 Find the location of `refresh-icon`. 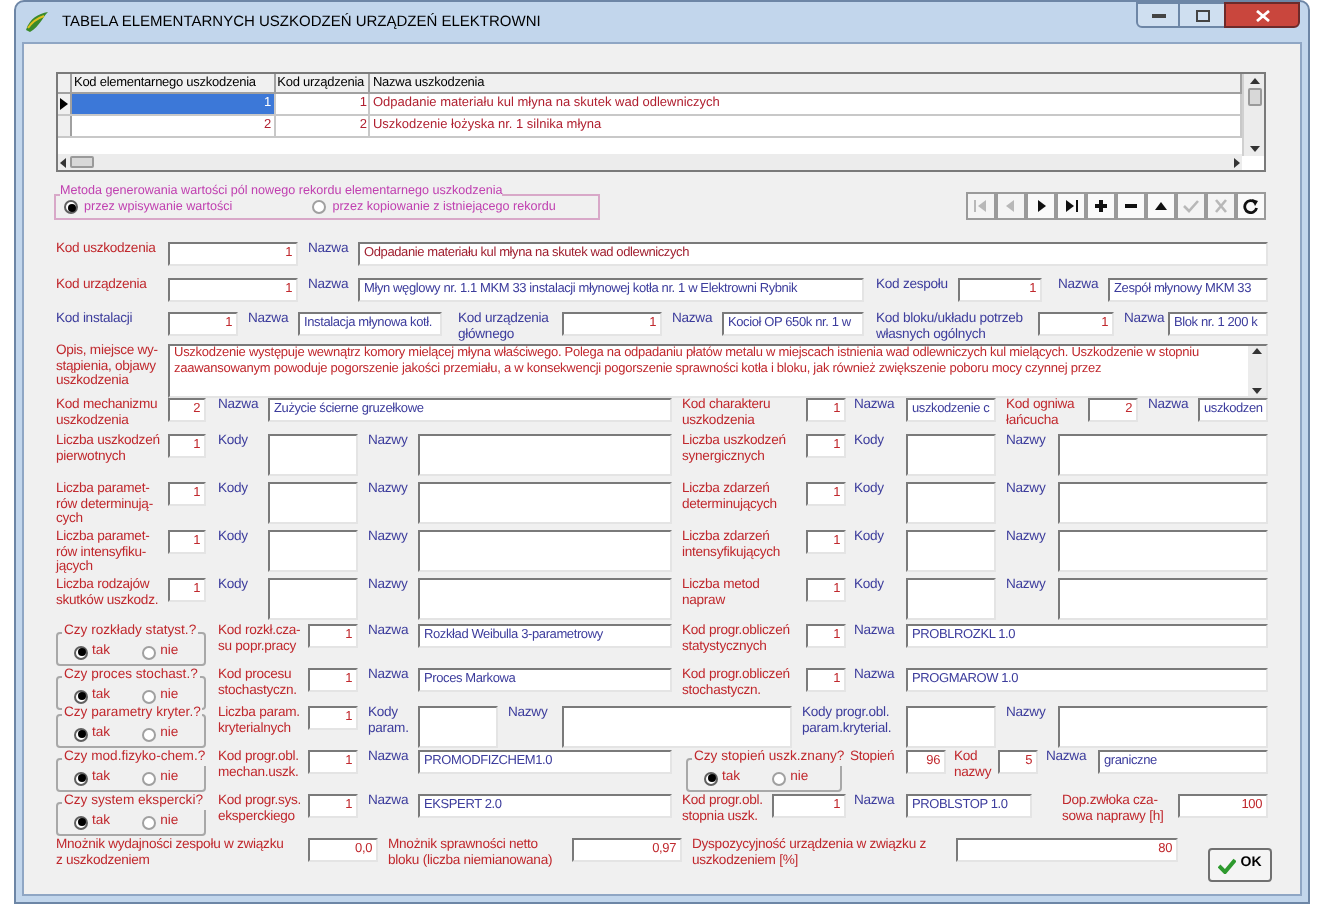

refresh-icon is located at coordinates (1251, 206).